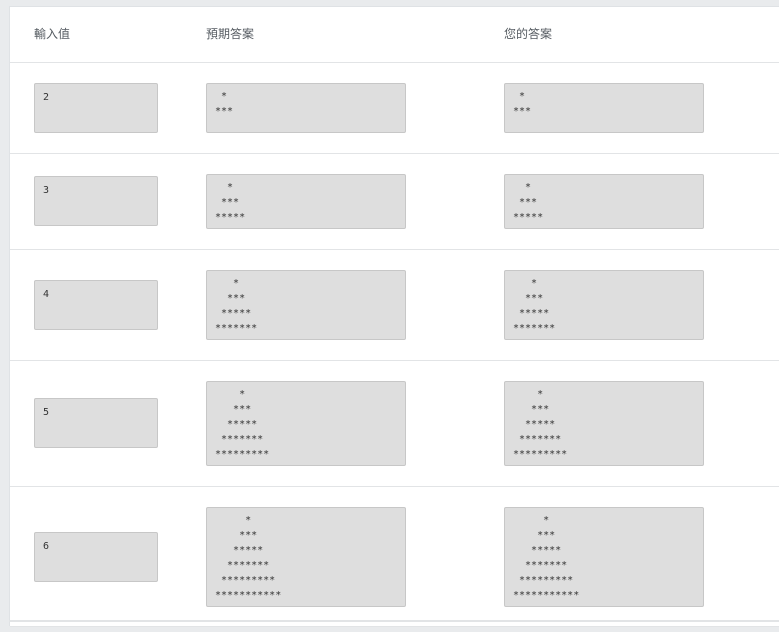  I want to click on actual-answer-box: * ***, so click(604, 108).